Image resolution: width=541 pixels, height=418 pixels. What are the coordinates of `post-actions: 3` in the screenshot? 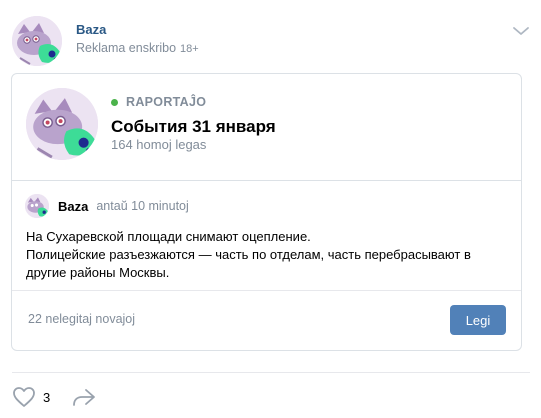 It's located at (54, 397).